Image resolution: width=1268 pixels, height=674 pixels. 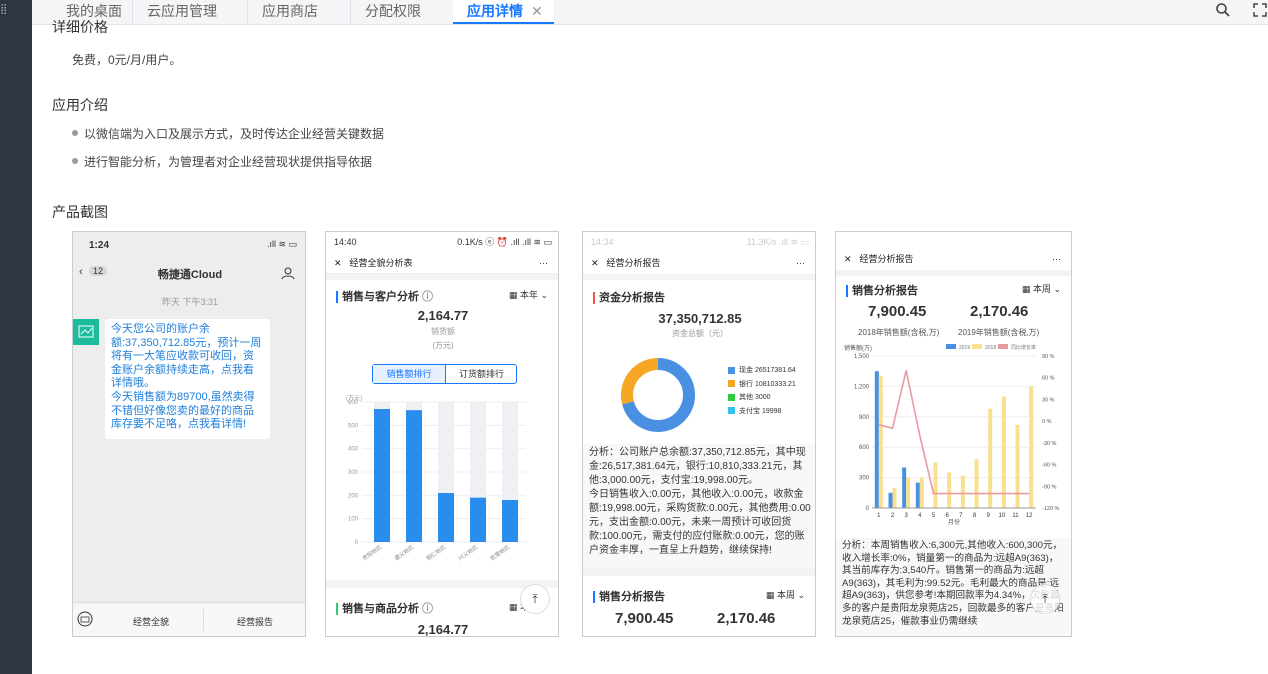 What do you see at coordinates (190, 302) in the screenshot?
I see `chat-date: 昨天 下午3:31` at bounding box center [190, 302].